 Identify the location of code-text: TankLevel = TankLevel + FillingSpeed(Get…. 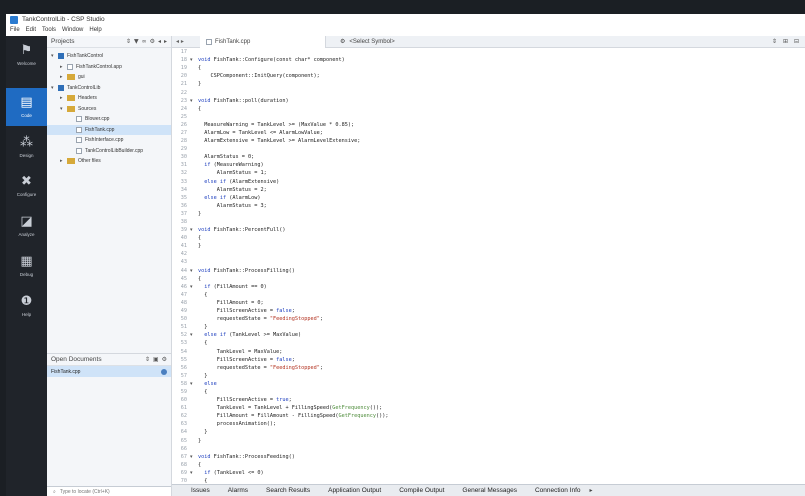
(290, 408).